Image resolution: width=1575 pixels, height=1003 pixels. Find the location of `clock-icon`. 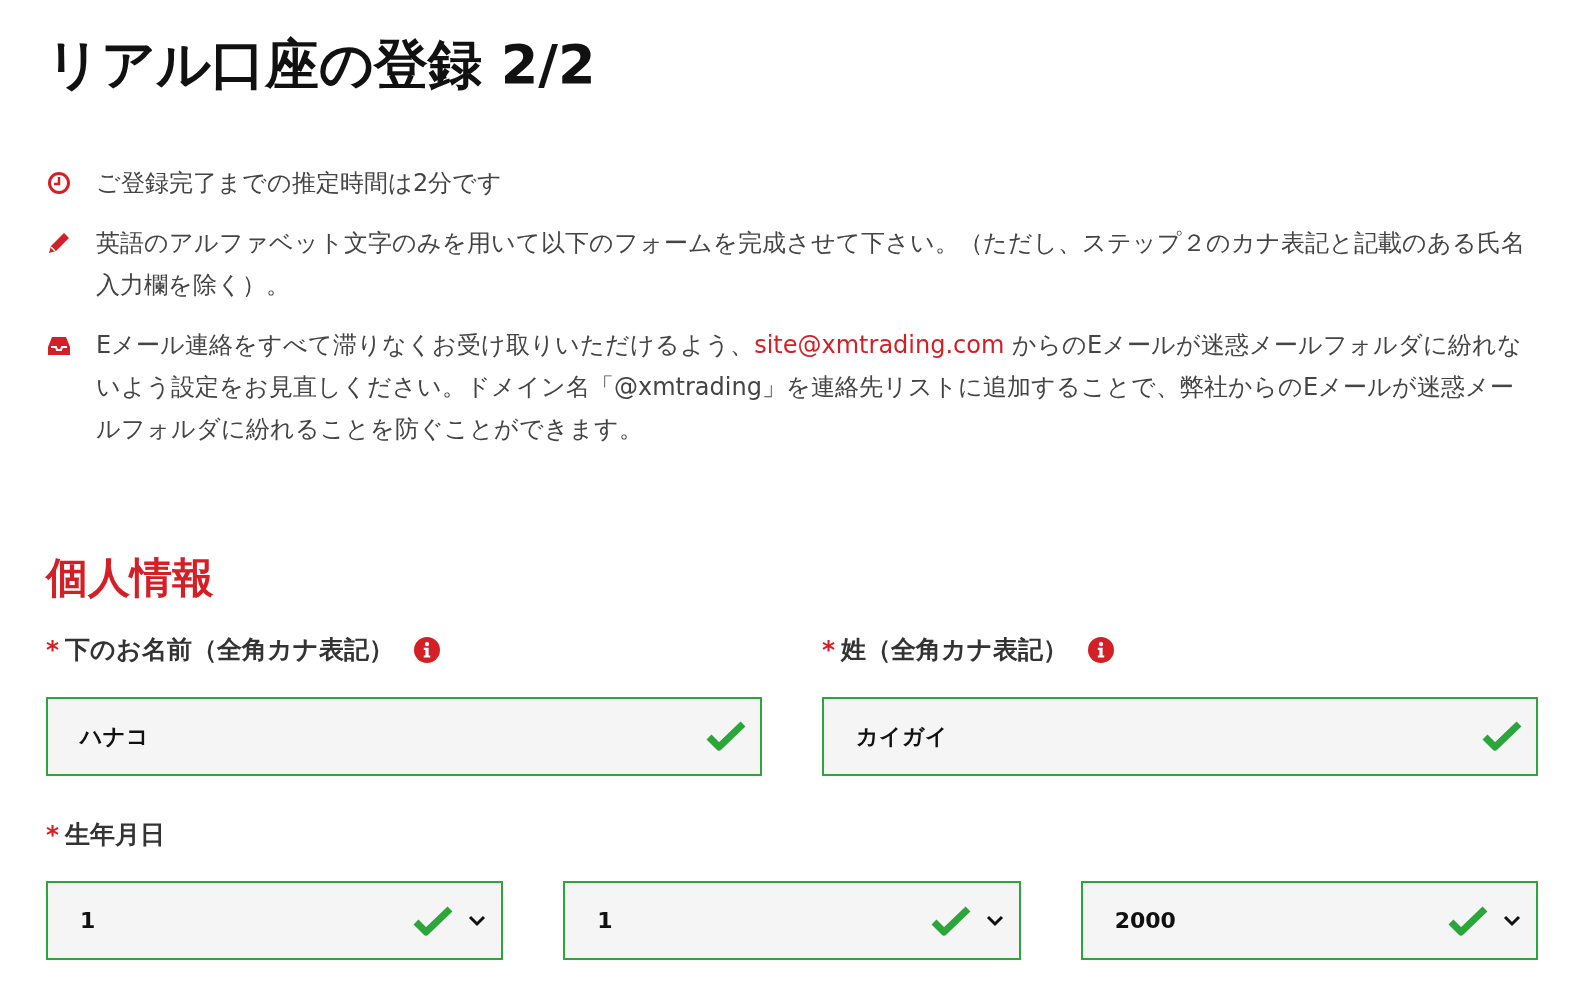

clock-icon is located at coordinates (59, 183).